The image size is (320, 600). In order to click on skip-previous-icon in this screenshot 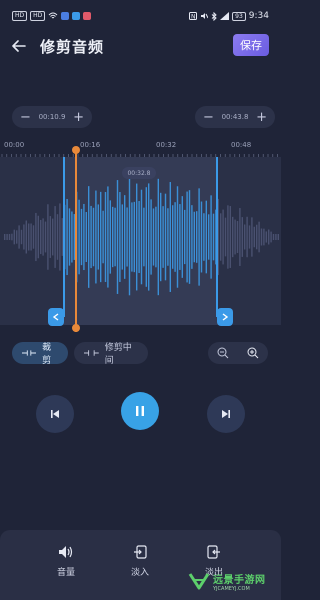, I will do `click(55, 414)`.